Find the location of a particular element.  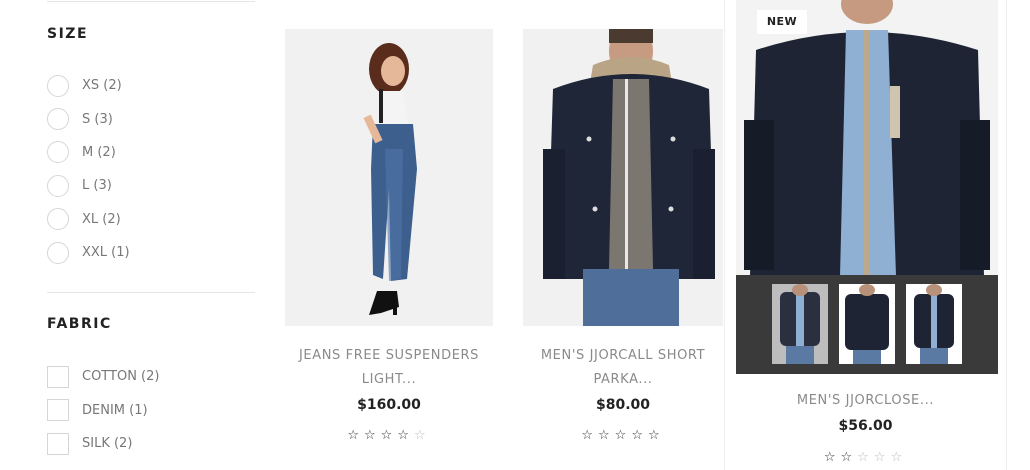

fabric-option-label: COTTON (2) is located at coordinates (121, 377).